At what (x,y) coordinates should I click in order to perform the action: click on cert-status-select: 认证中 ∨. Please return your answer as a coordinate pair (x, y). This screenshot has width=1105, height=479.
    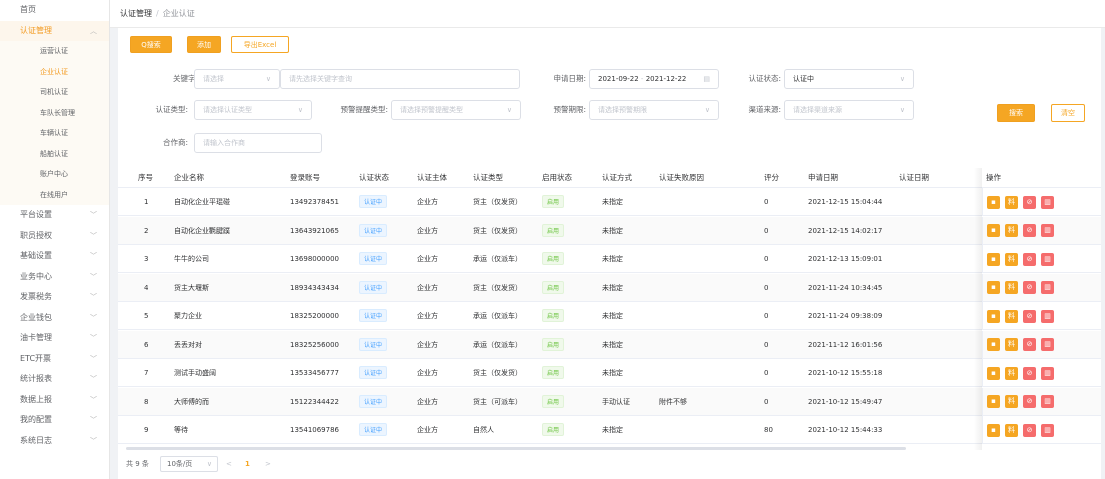
    Looking at the image, I should click on (849, 79).